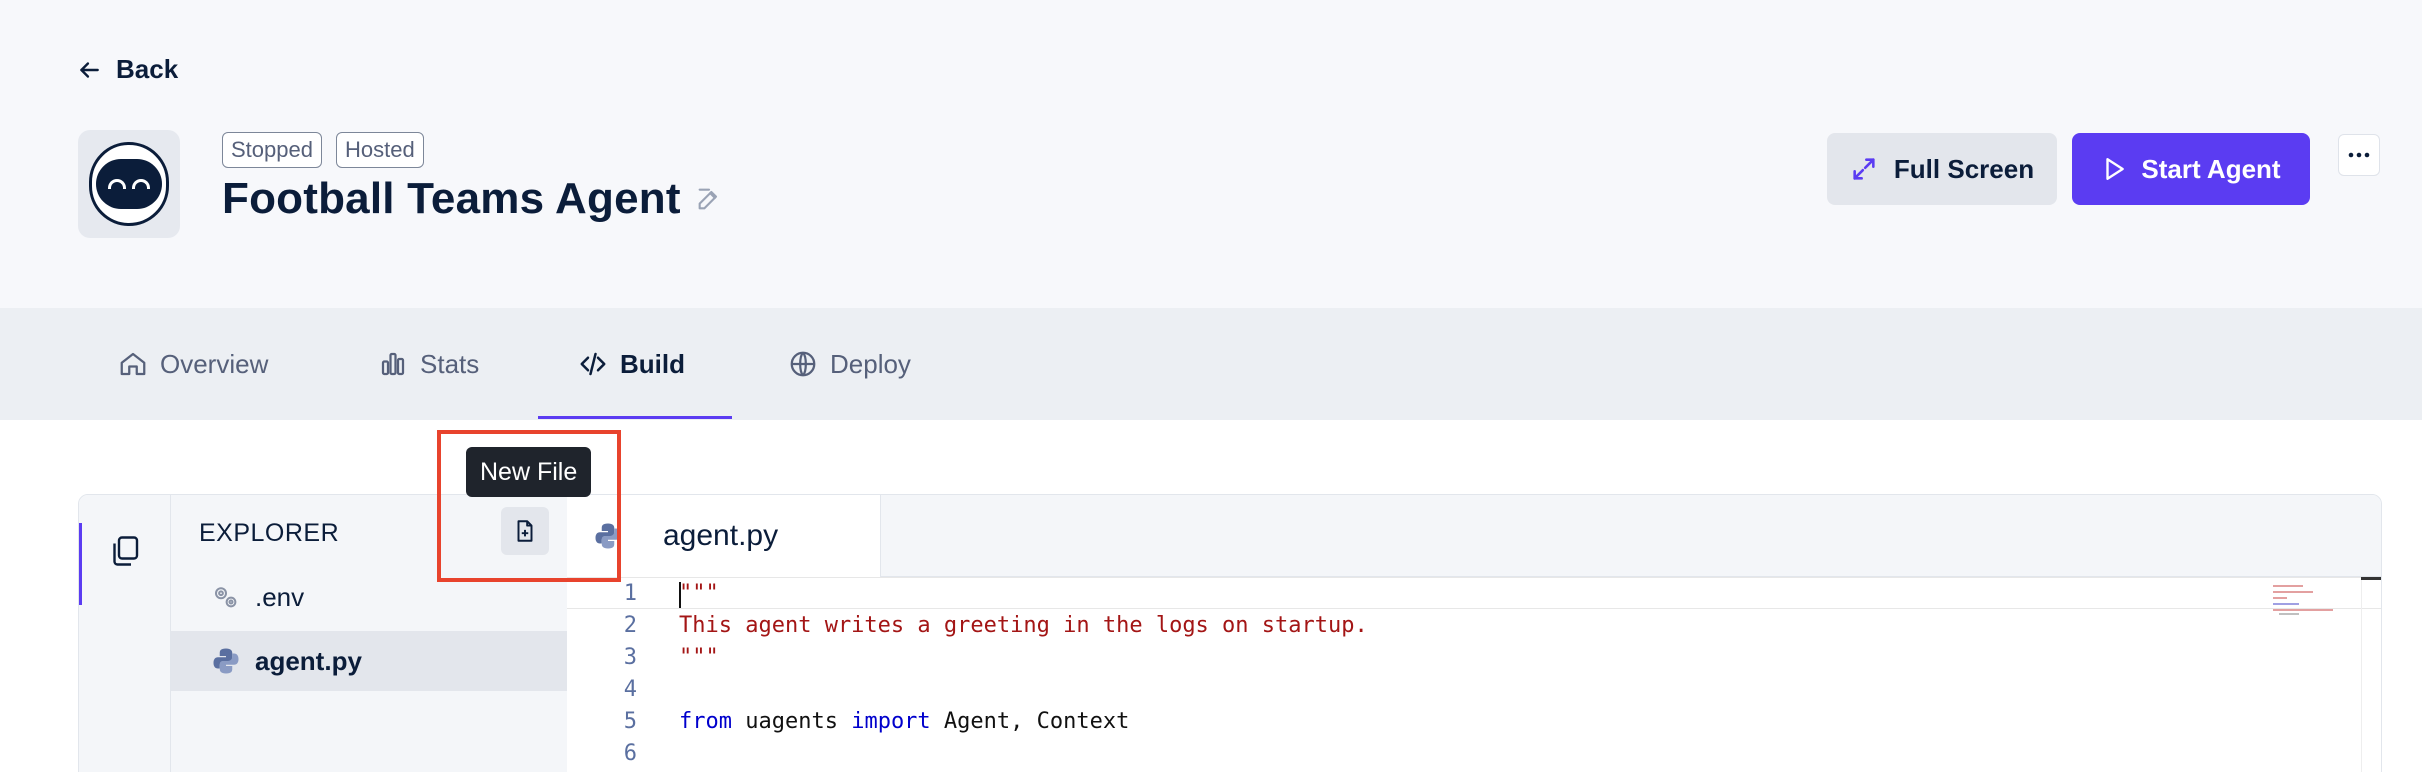 The image size is (2422, 772). I want to click on tab-label: Stats, so click(450, 363).